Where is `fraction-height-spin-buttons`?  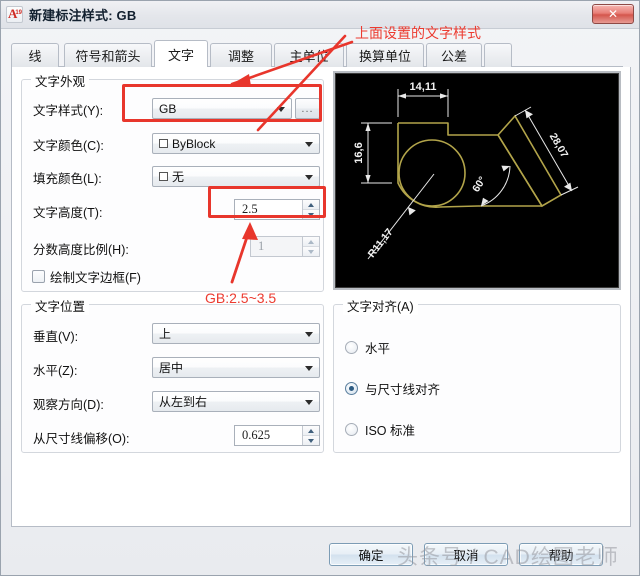
fraction-height-spin-buttons is located at coordinates (310, 246).